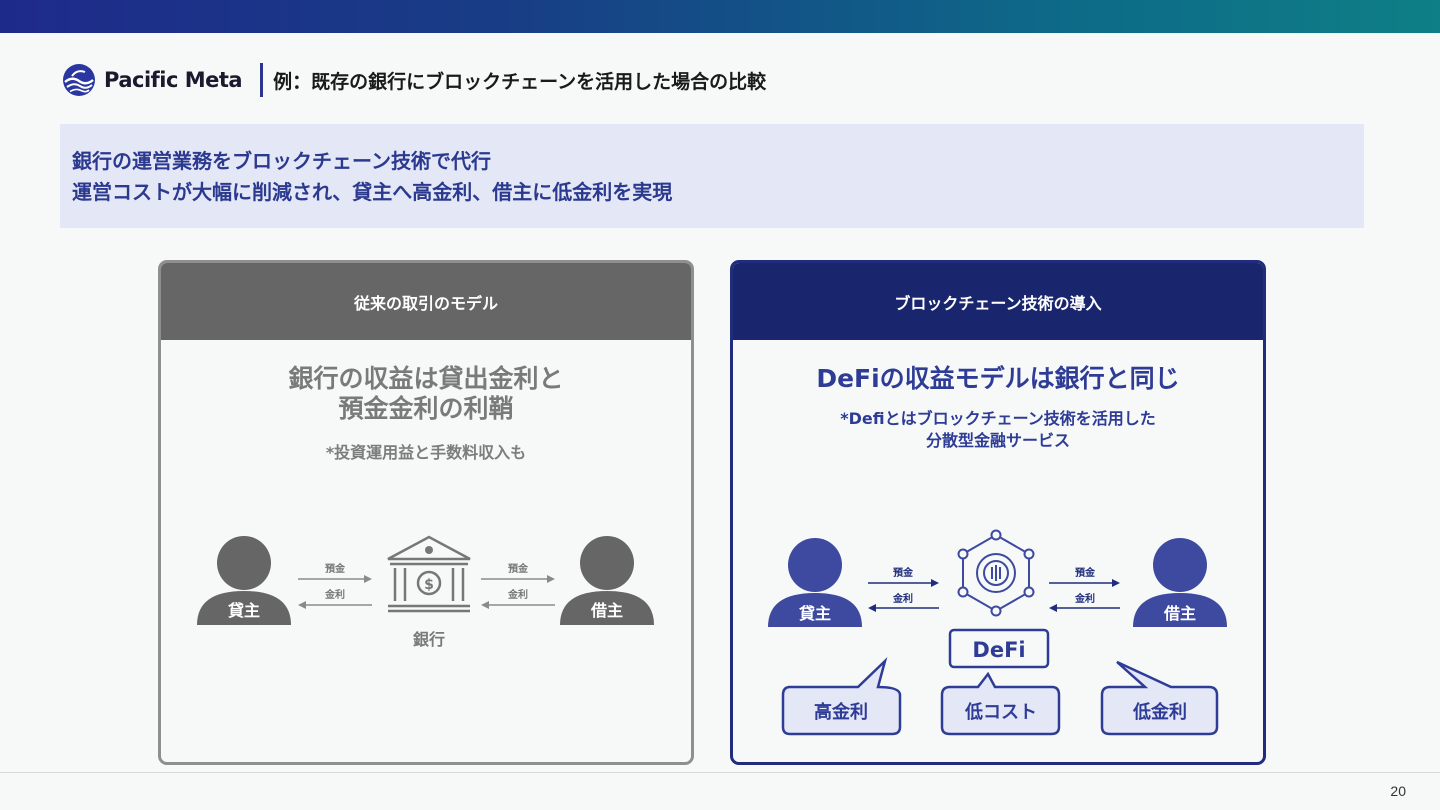  Describe the element at coordinates (1159, 698) in the screenshot. I see `low-interest-bubble` at that location.